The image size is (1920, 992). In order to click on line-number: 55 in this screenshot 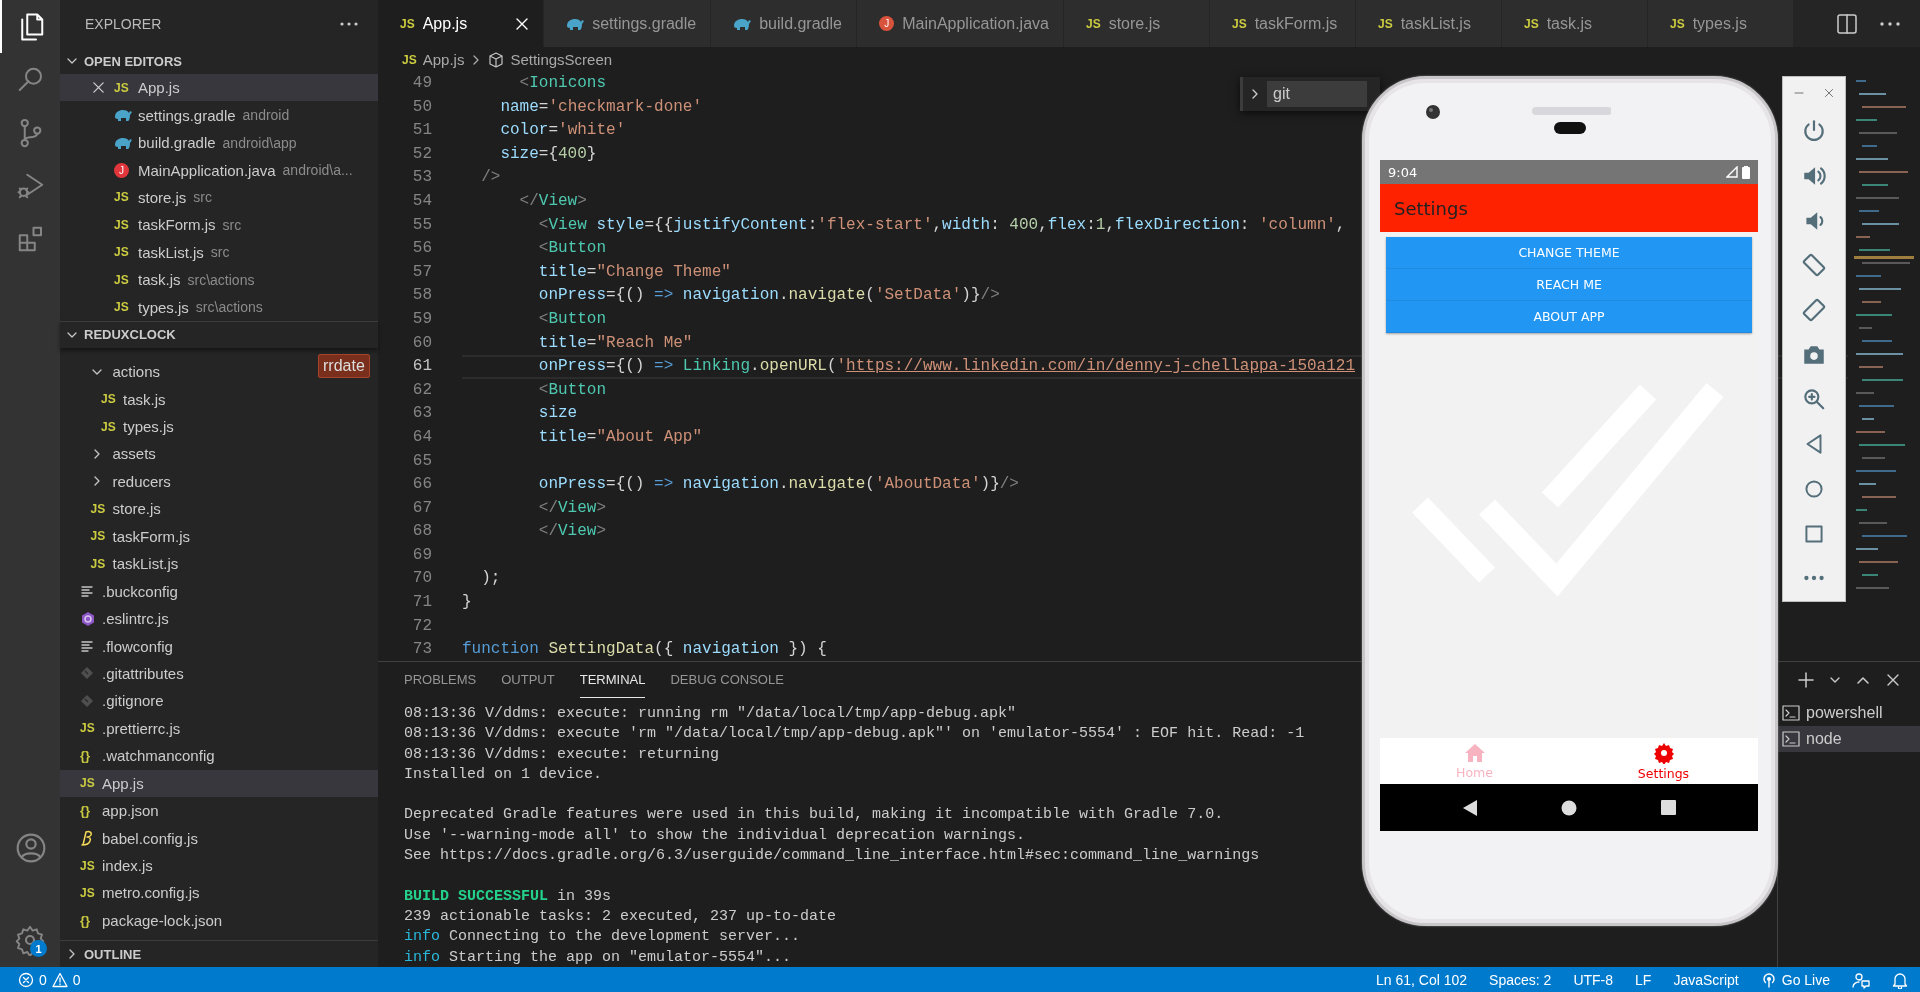, I will do `click(422, 225)`.